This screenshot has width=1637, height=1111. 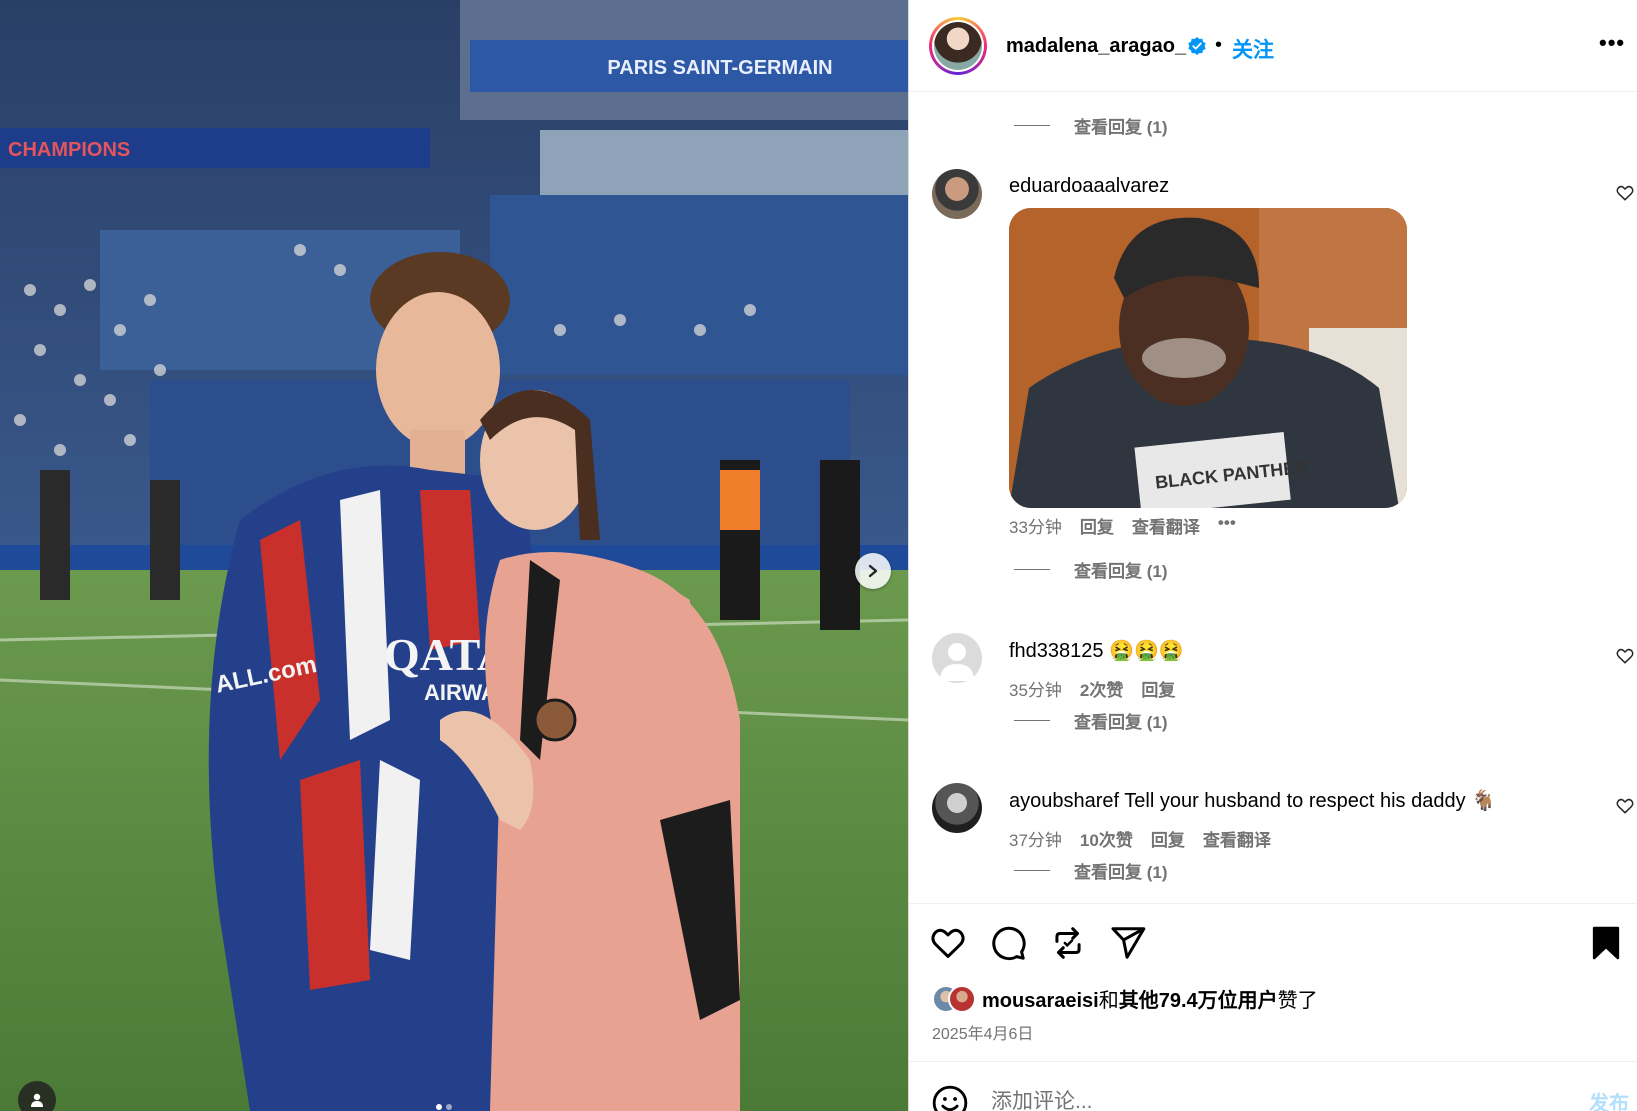 I want to click on likes-suffix: 赞了, so click(x=1297, y=1001).